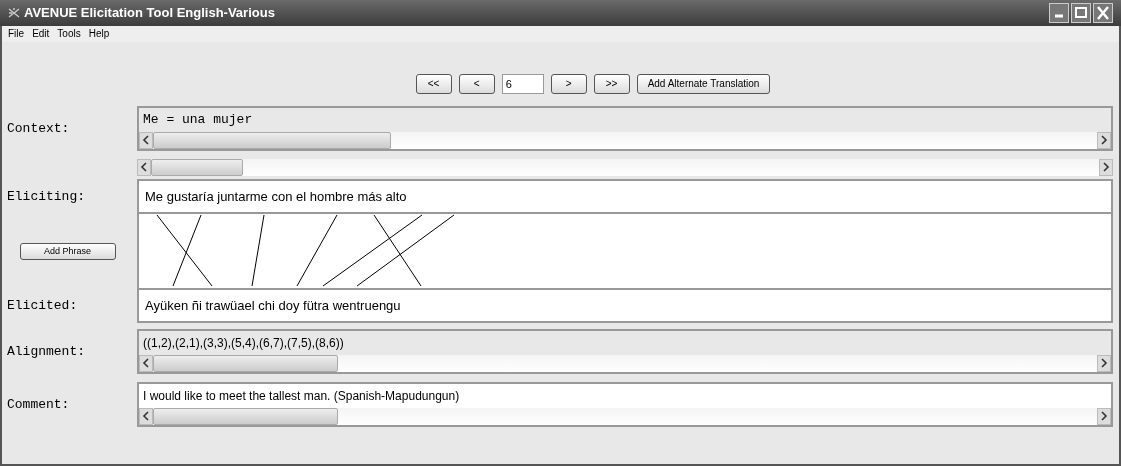 This screenshot has width=1121, height=466. I want to click on nav-button: >, so click(568, 84).